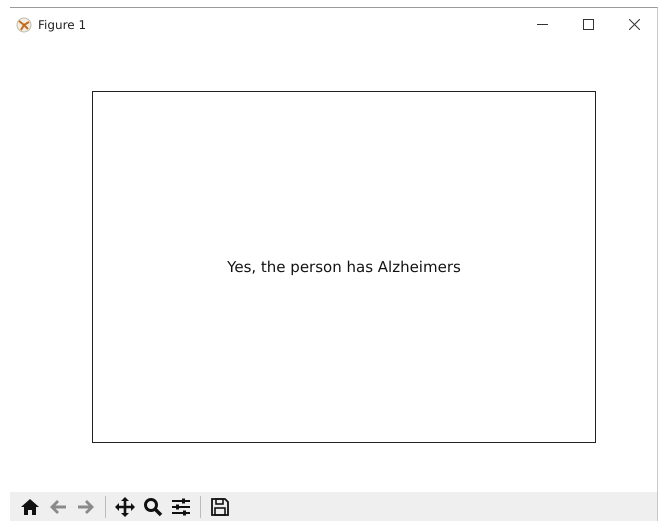 This screenshot has height=521, width=664. I want to click on figure-text: Yes, the person has Alzheimers, so click(344, 267).